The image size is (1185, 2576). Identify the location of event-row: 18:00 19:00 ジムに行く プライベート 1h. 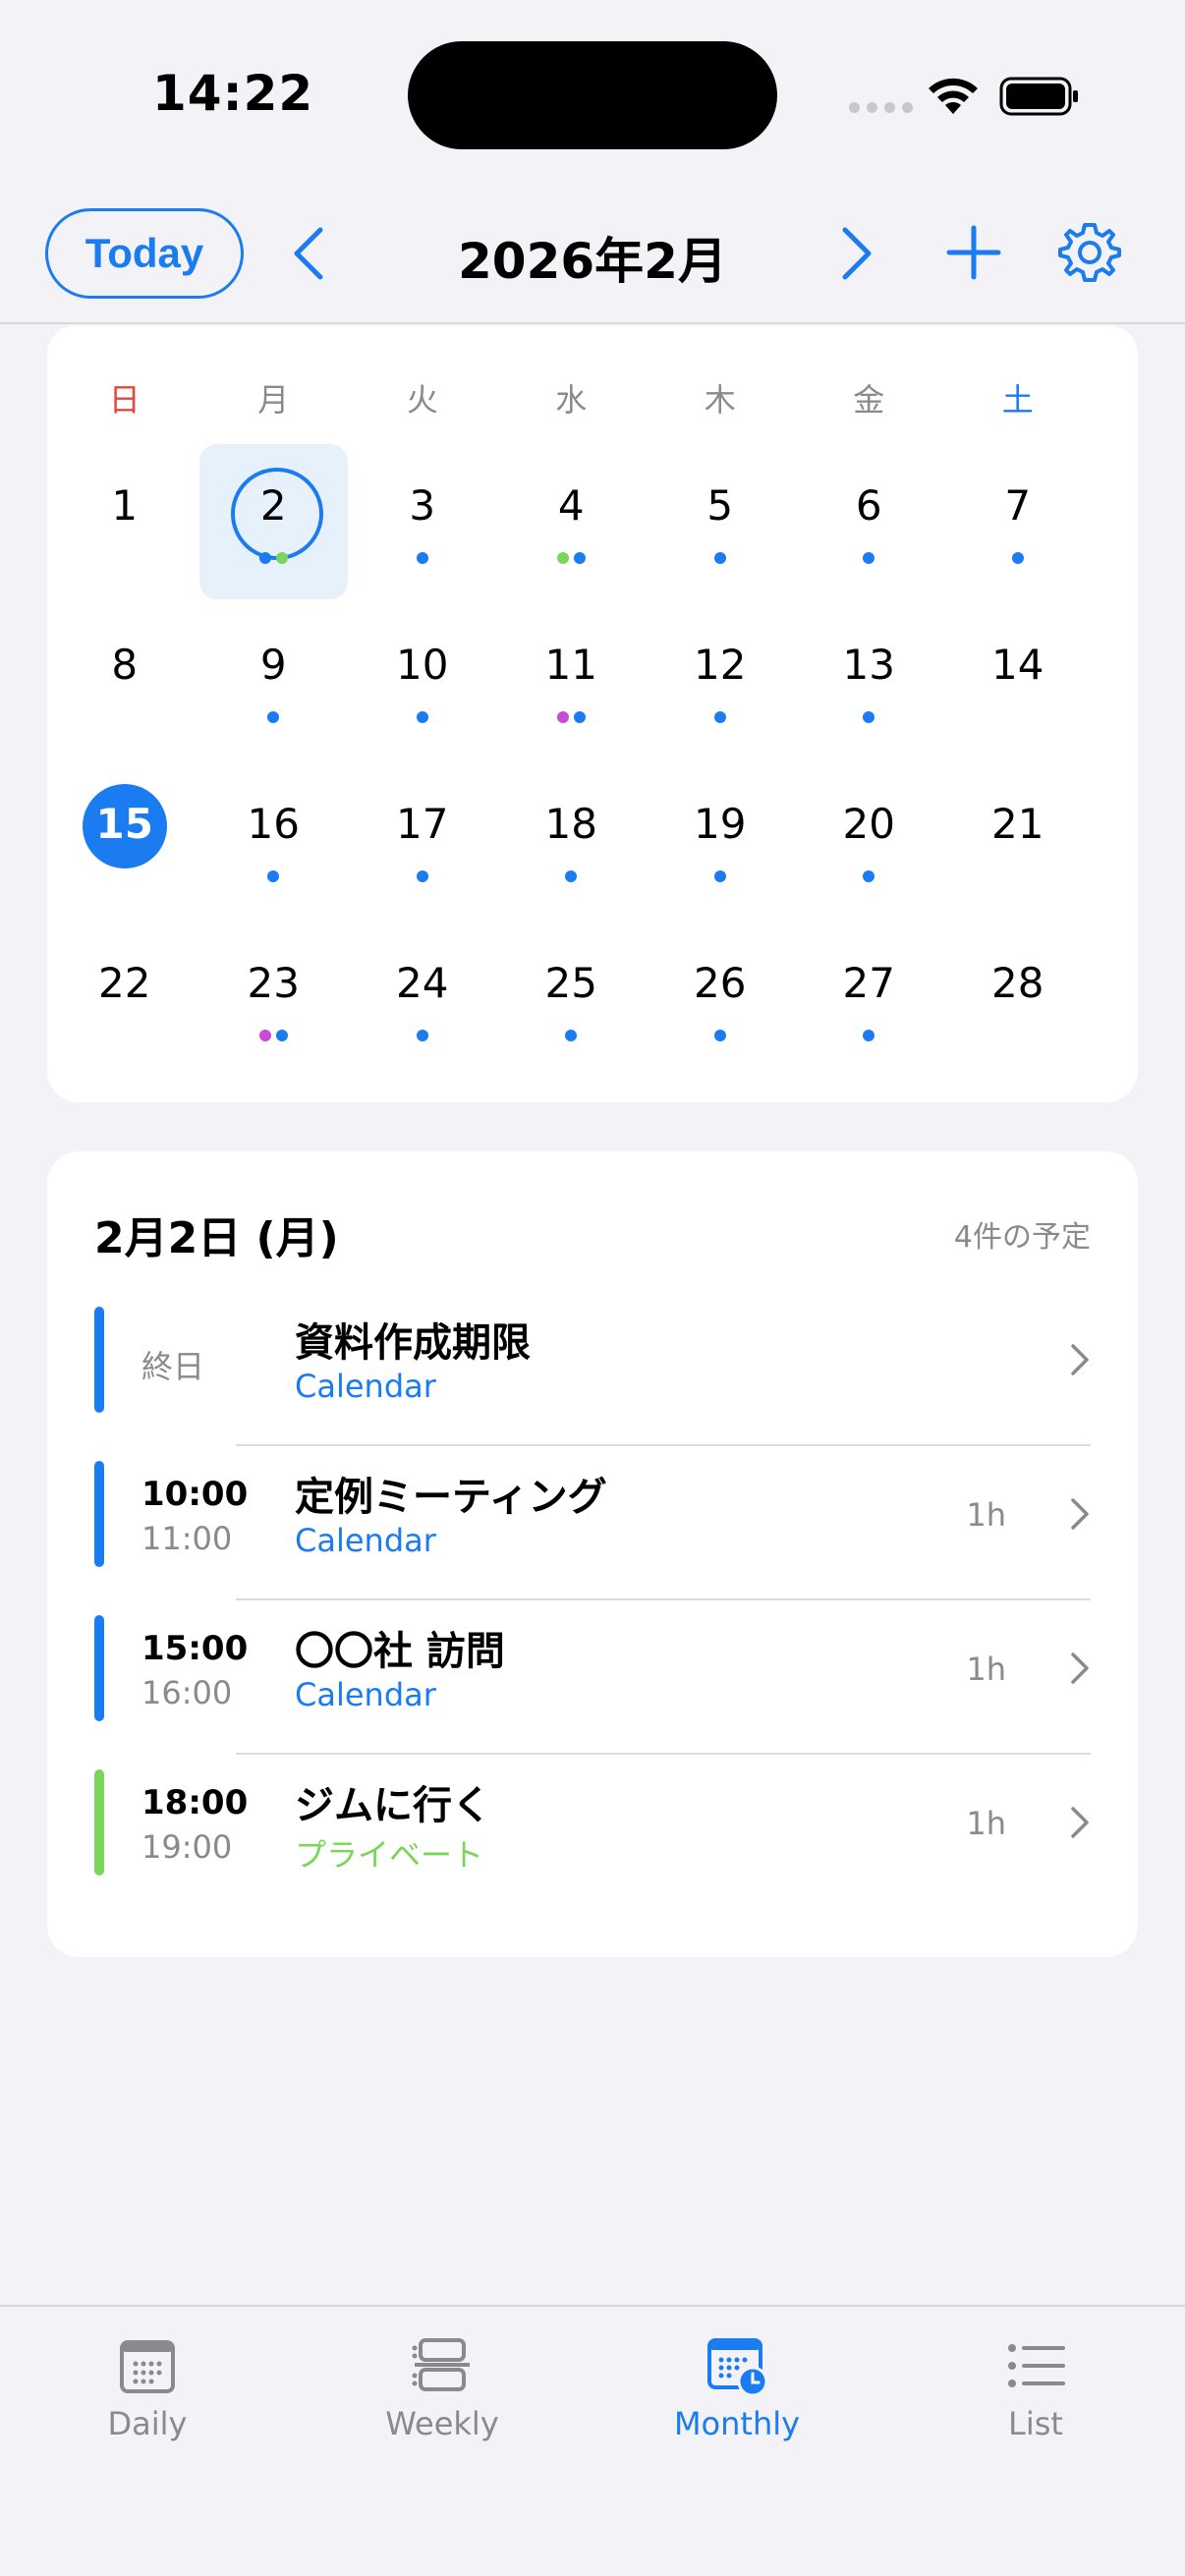
(592, 1846).